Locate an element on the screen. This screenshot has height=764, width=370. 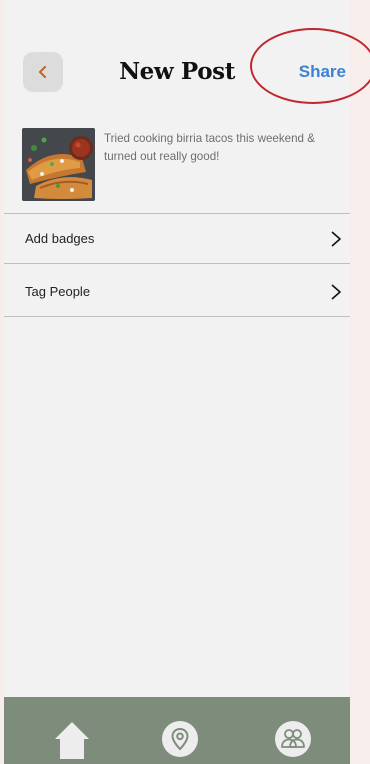
home-icon is located at coordinates (72, 739).